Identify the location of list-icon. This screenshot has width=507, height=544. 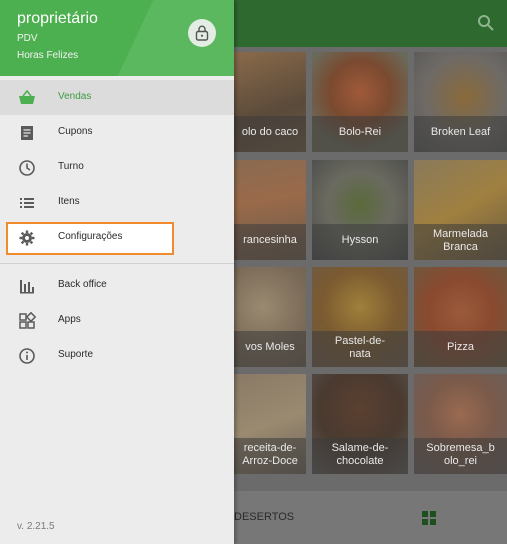
(27, 203).